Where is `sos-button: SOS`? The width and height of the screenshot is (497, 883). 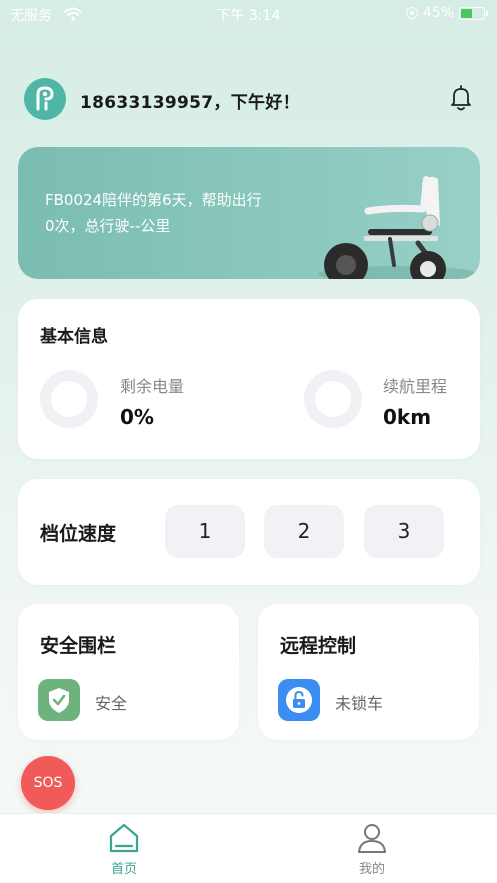 sos-button: SOS is located at coordinates (48, 783).